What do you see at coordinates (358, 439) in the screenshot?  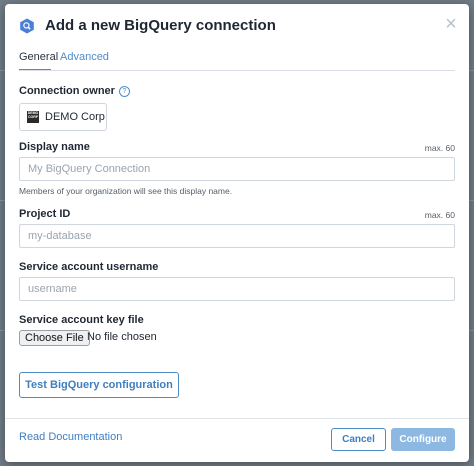 I see `cancel-button: Cancel` at bounding box center [358, 439].